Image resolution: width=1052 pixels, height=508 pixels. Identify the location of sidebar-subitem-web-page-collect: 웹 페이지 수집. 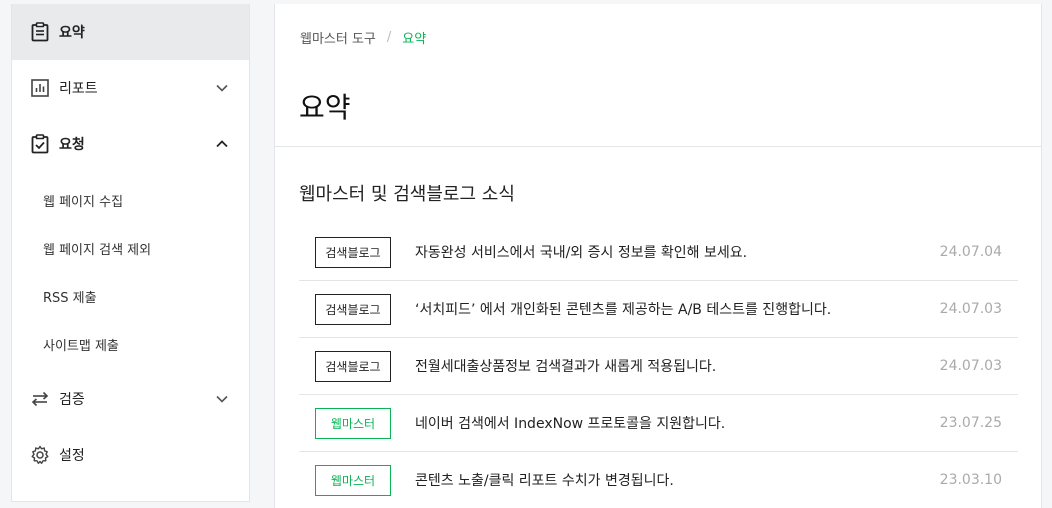
(130, 200).